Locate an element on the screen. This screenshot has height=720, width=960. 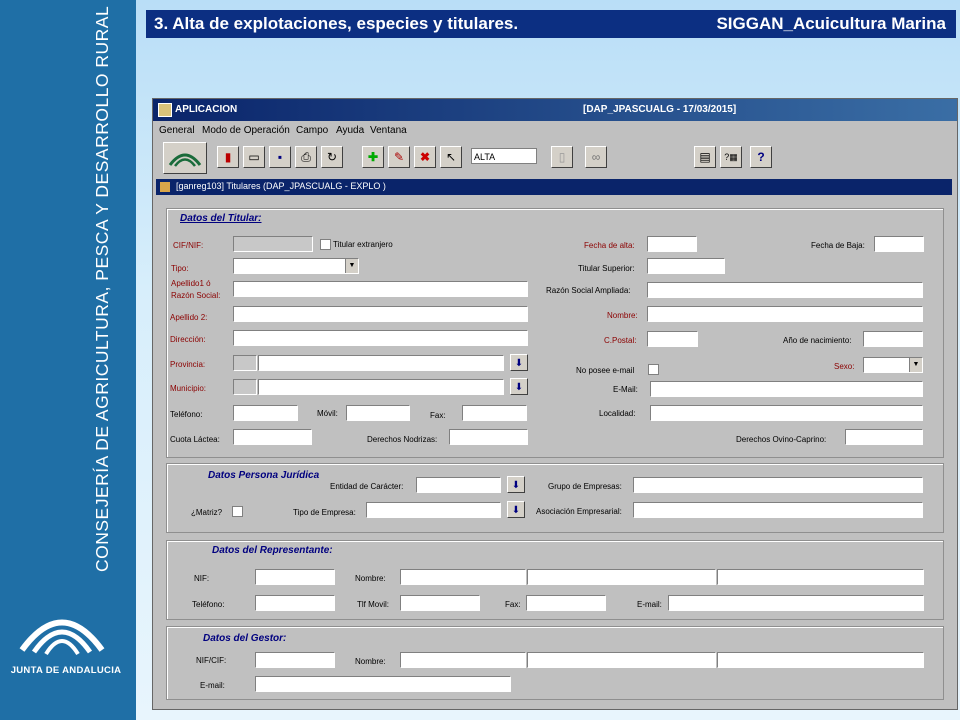
matriz-checkbox is located at coordinates (237, 511).